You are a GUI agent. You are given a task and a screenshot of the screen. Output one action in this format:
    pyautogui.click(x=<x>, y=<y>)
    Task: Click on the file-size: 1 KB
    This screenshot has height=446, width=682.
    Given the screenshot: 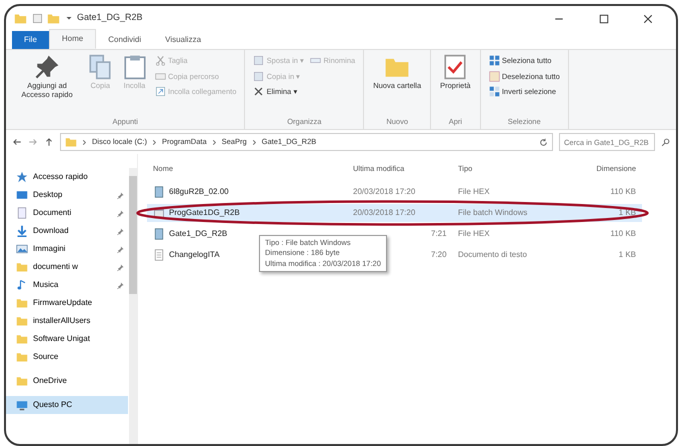 What is the action you would take?
    pyautogui.click(x=627, y=255)
    